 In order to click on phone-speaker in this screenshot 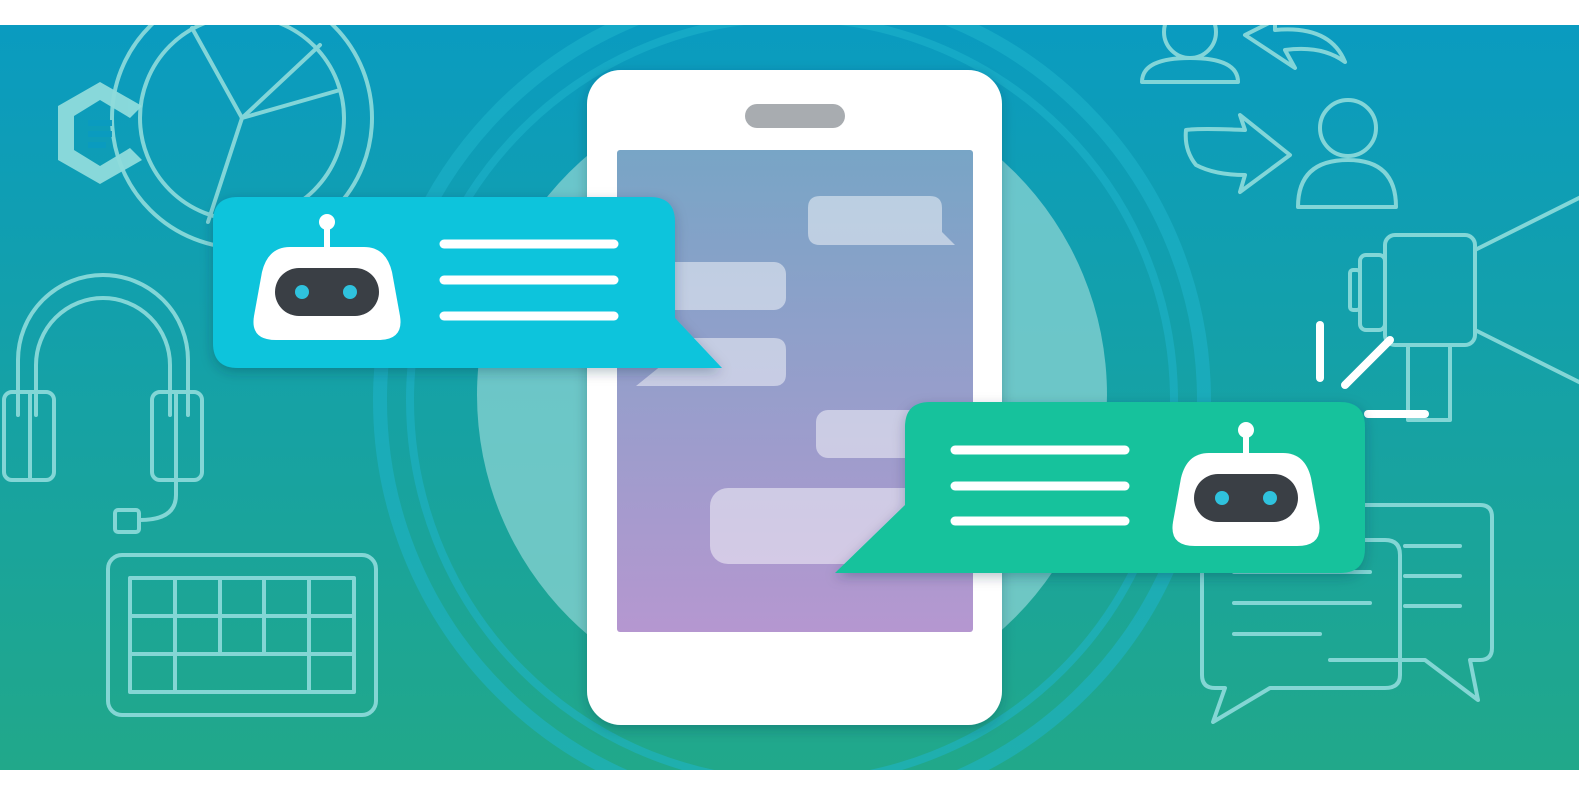, I will do `click(795, 116)`.